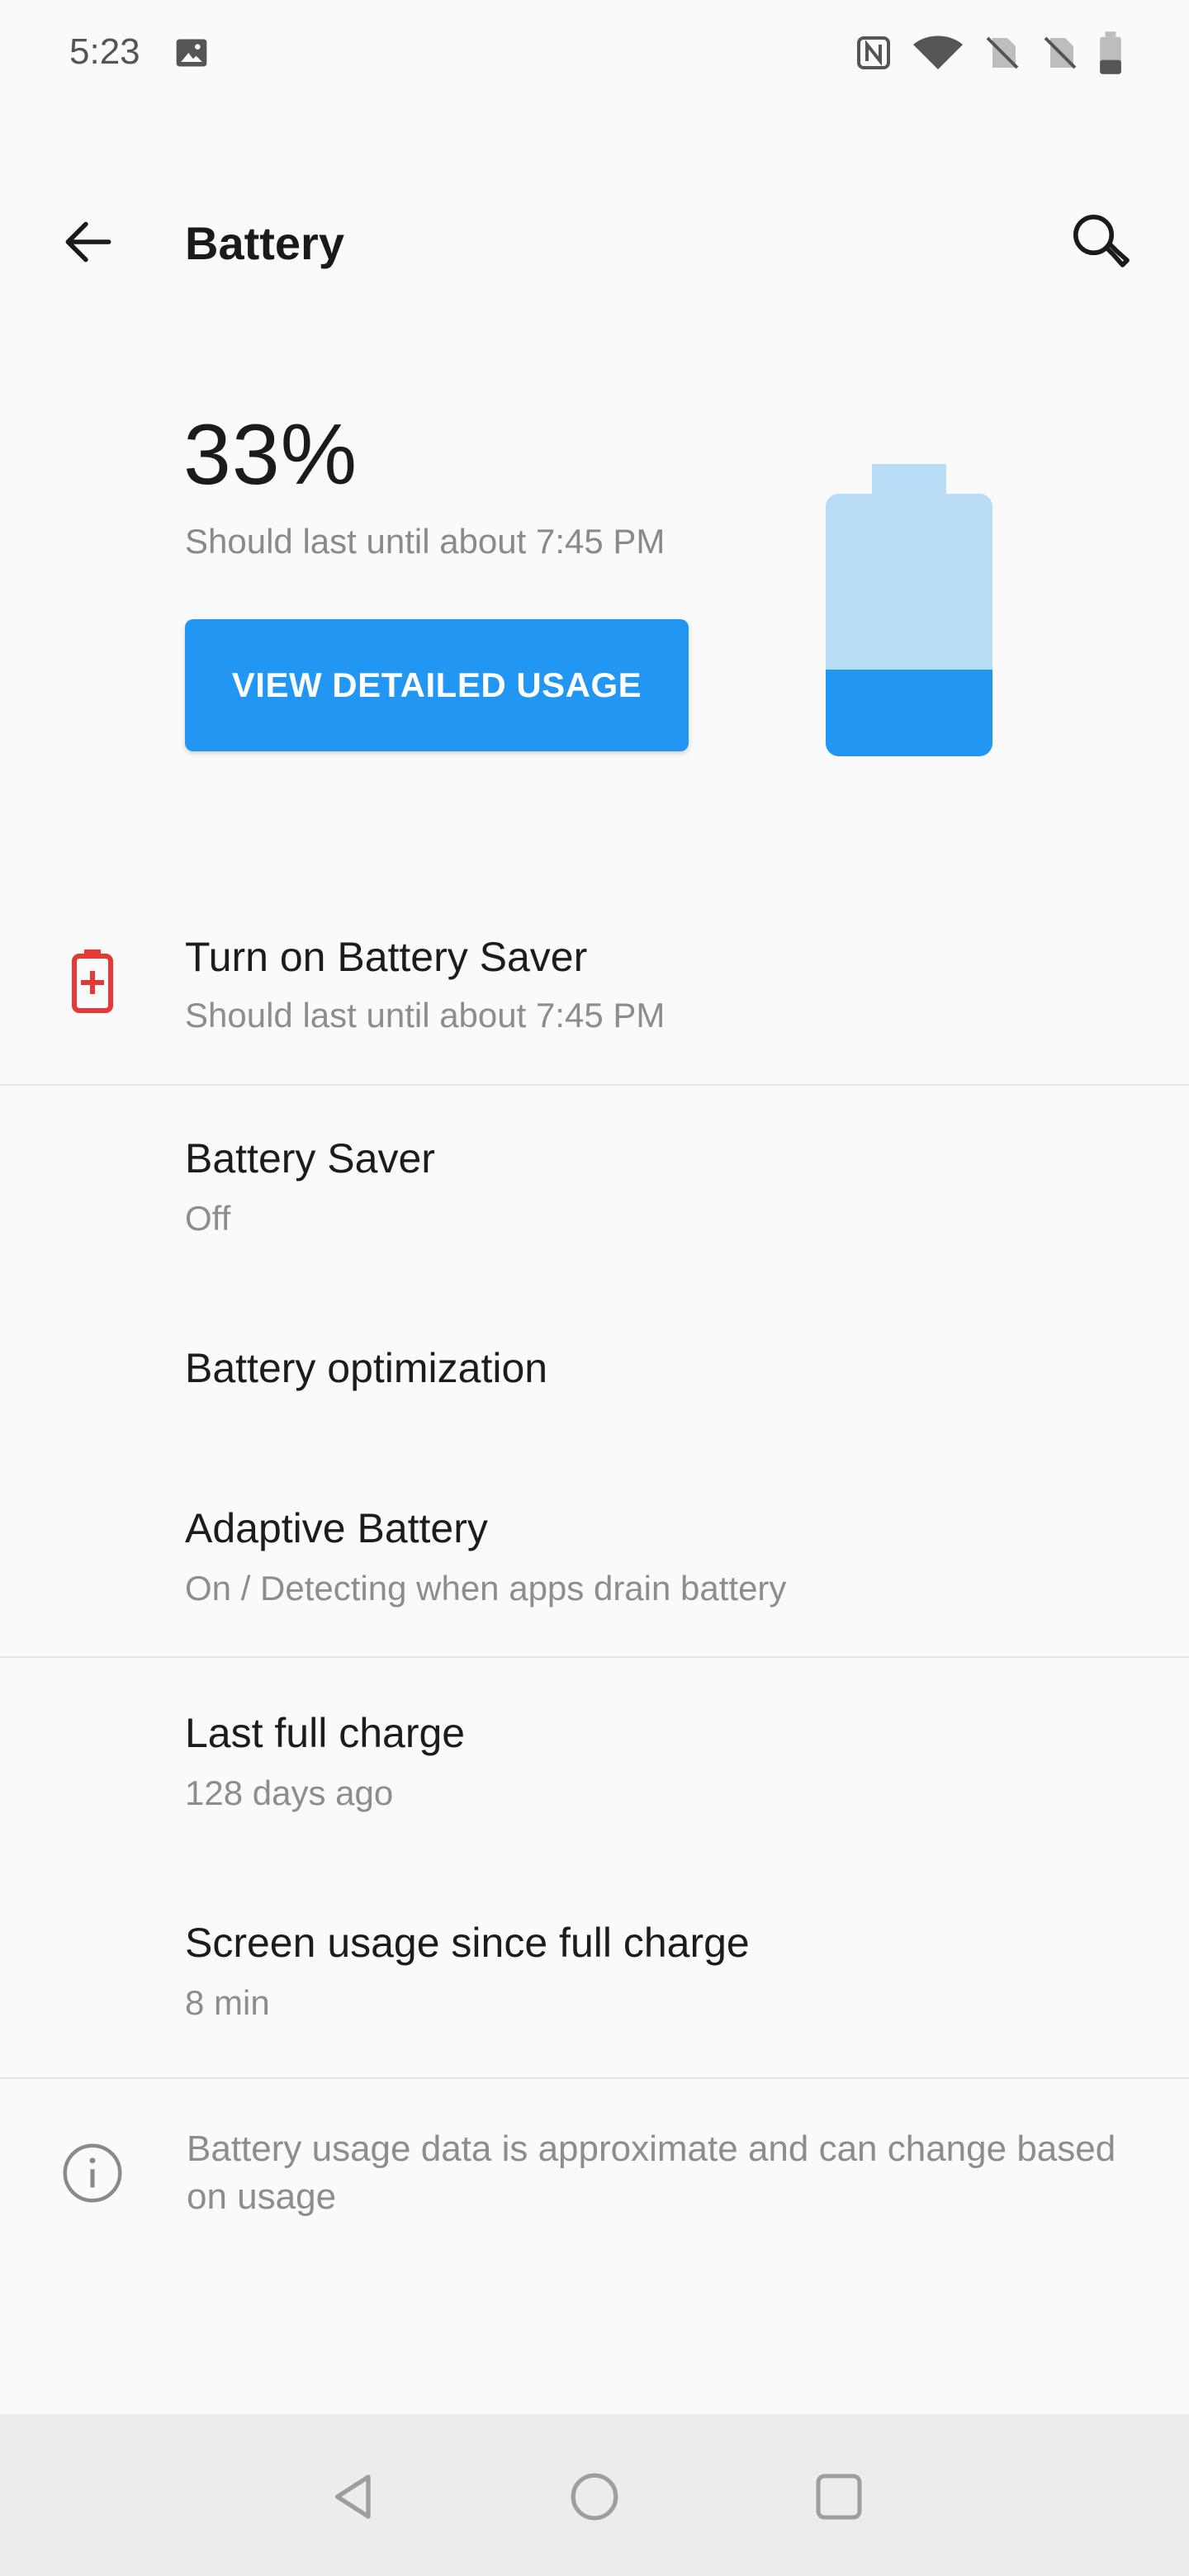 The image size is (1189, 2576). I want to click on navigation-bar, so click(594, 2495).